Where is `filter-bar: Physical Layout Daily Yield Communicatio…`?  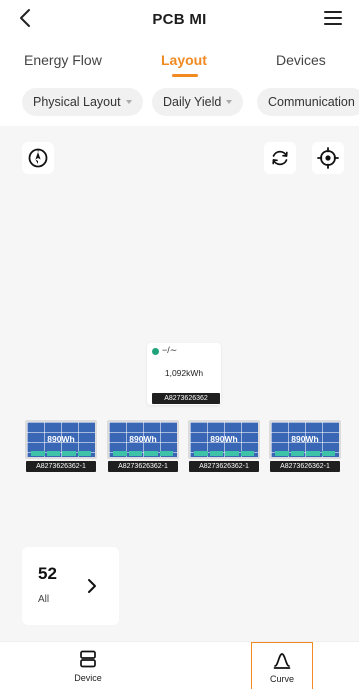
filter-bar: Physical Layout Daily Yield Communicatio… is located at coordinates (179, 103).